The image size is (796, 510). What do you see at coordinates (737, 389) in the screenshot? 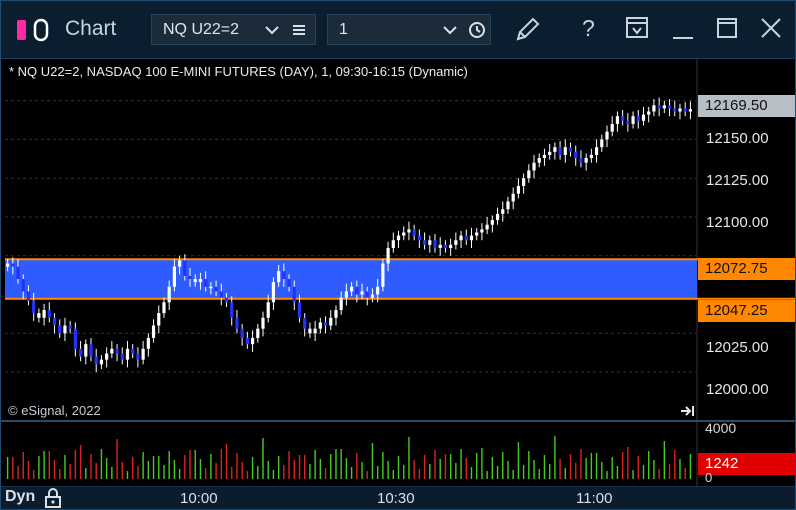
I see `price-label: 12000.00` at bounding box center [737, 389].